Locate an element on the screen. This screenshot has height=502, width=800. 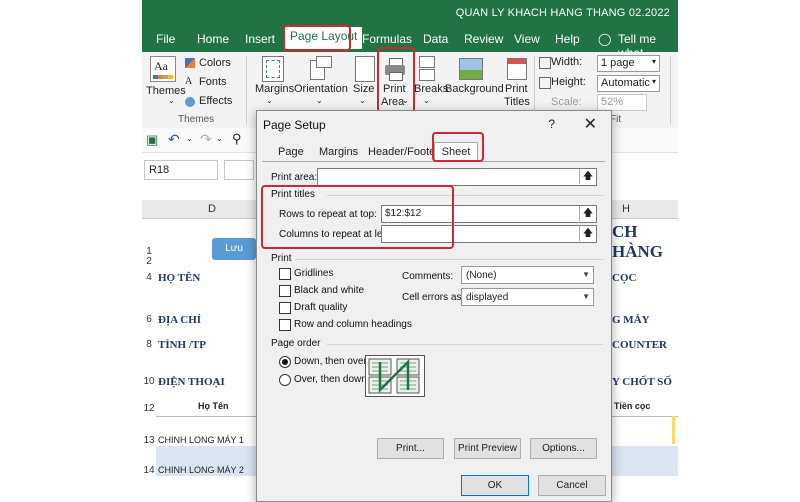
label-coc: CỌC is located at coordinates (624, 278).